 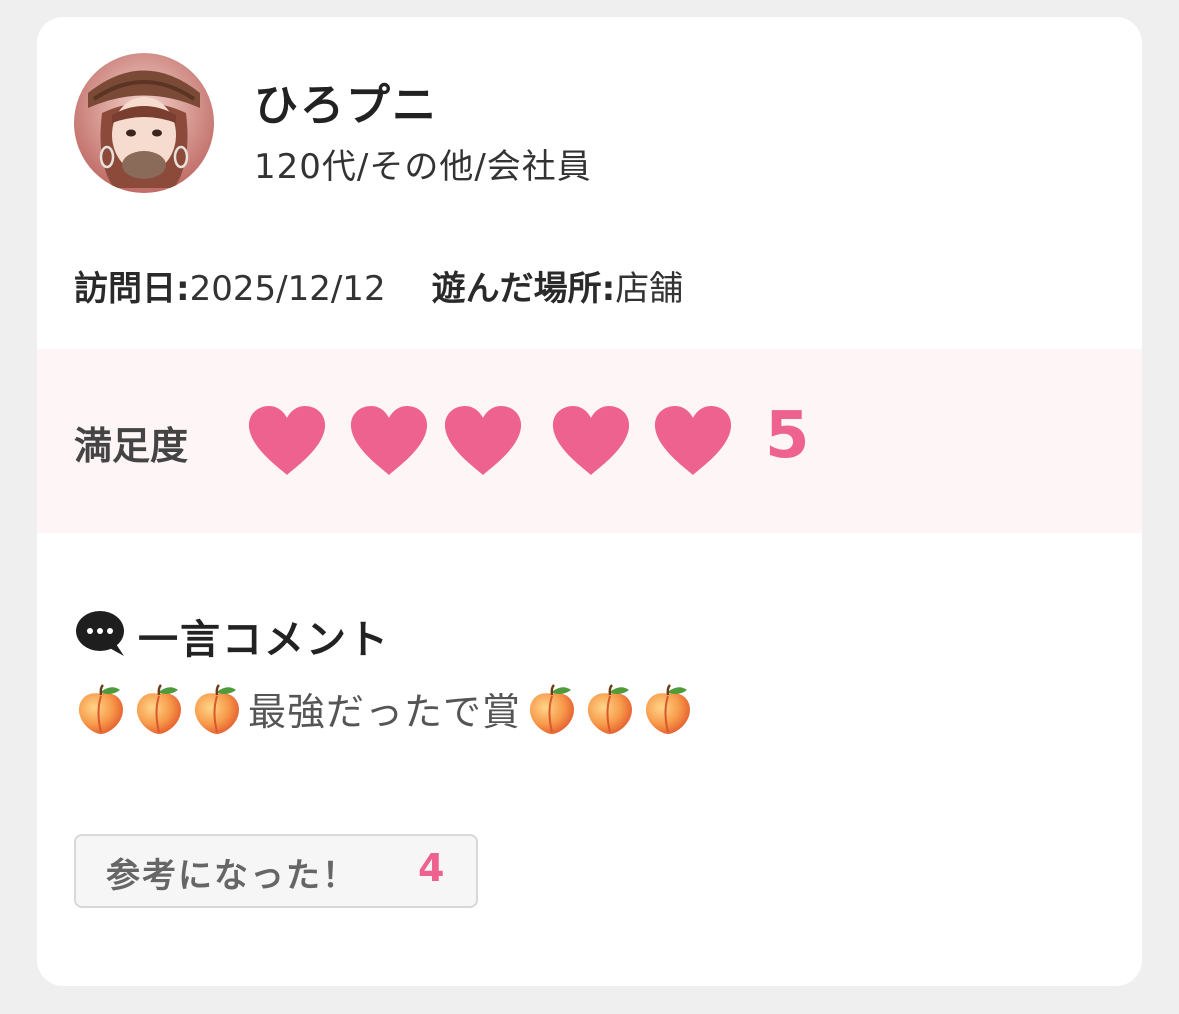 What do you see at coordinates (132, 289) in the screenshot?
I see `visit-date-label: 訪問日:` at bounding box center [132, 289].